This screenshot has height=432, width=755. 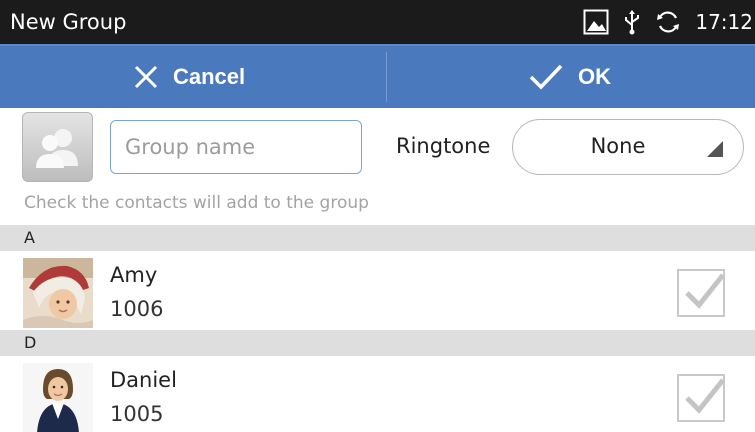 What do you see at coordinates (134, 275) in the screenshot?
I see `contact-name: Amy` at bounding box center [134, 275].